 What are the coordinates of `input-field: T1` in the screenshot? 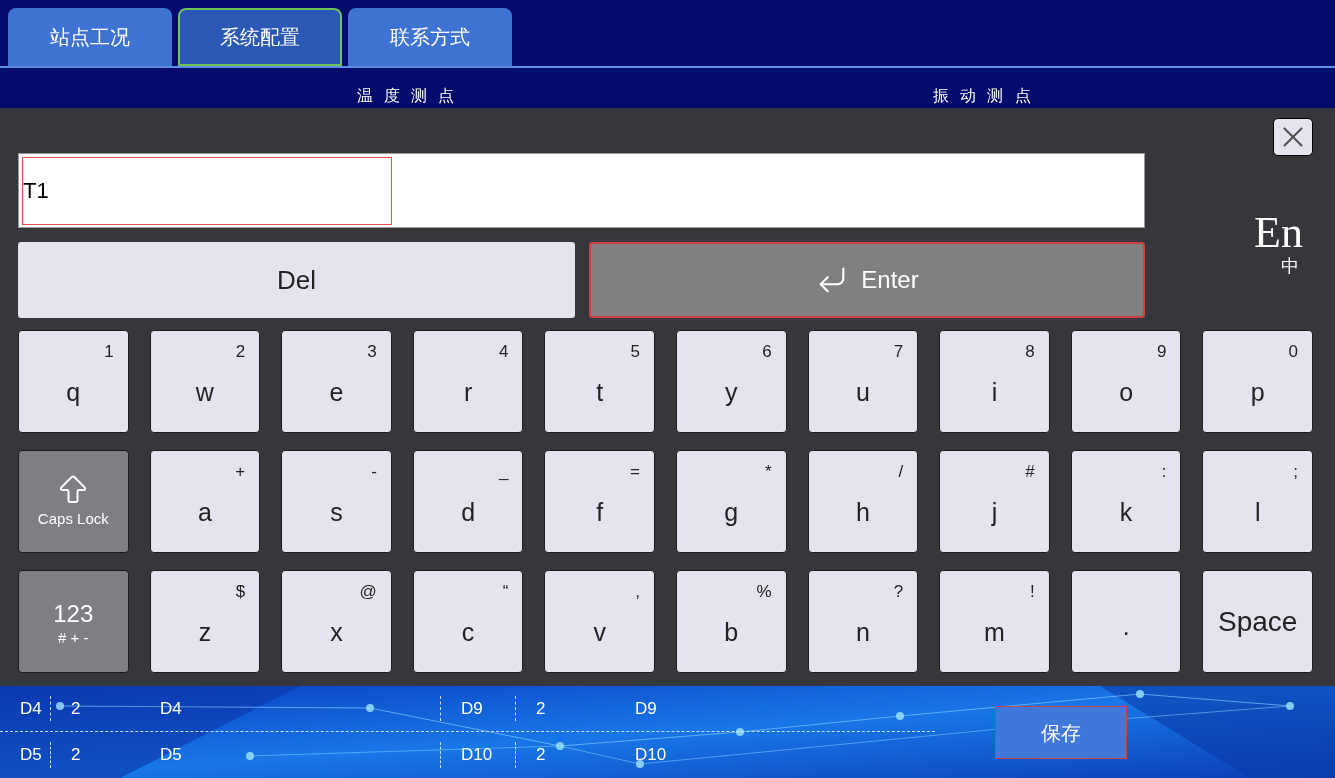 It's located at (207, 190).